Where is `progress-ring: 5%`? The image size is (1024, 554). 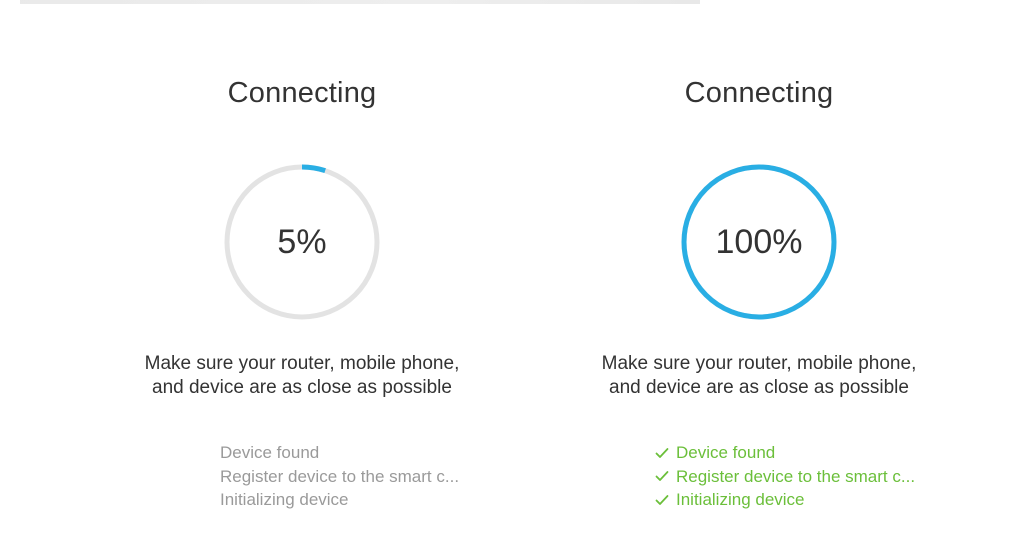 progress-ring: 5% is located at coordinates (302, 242).